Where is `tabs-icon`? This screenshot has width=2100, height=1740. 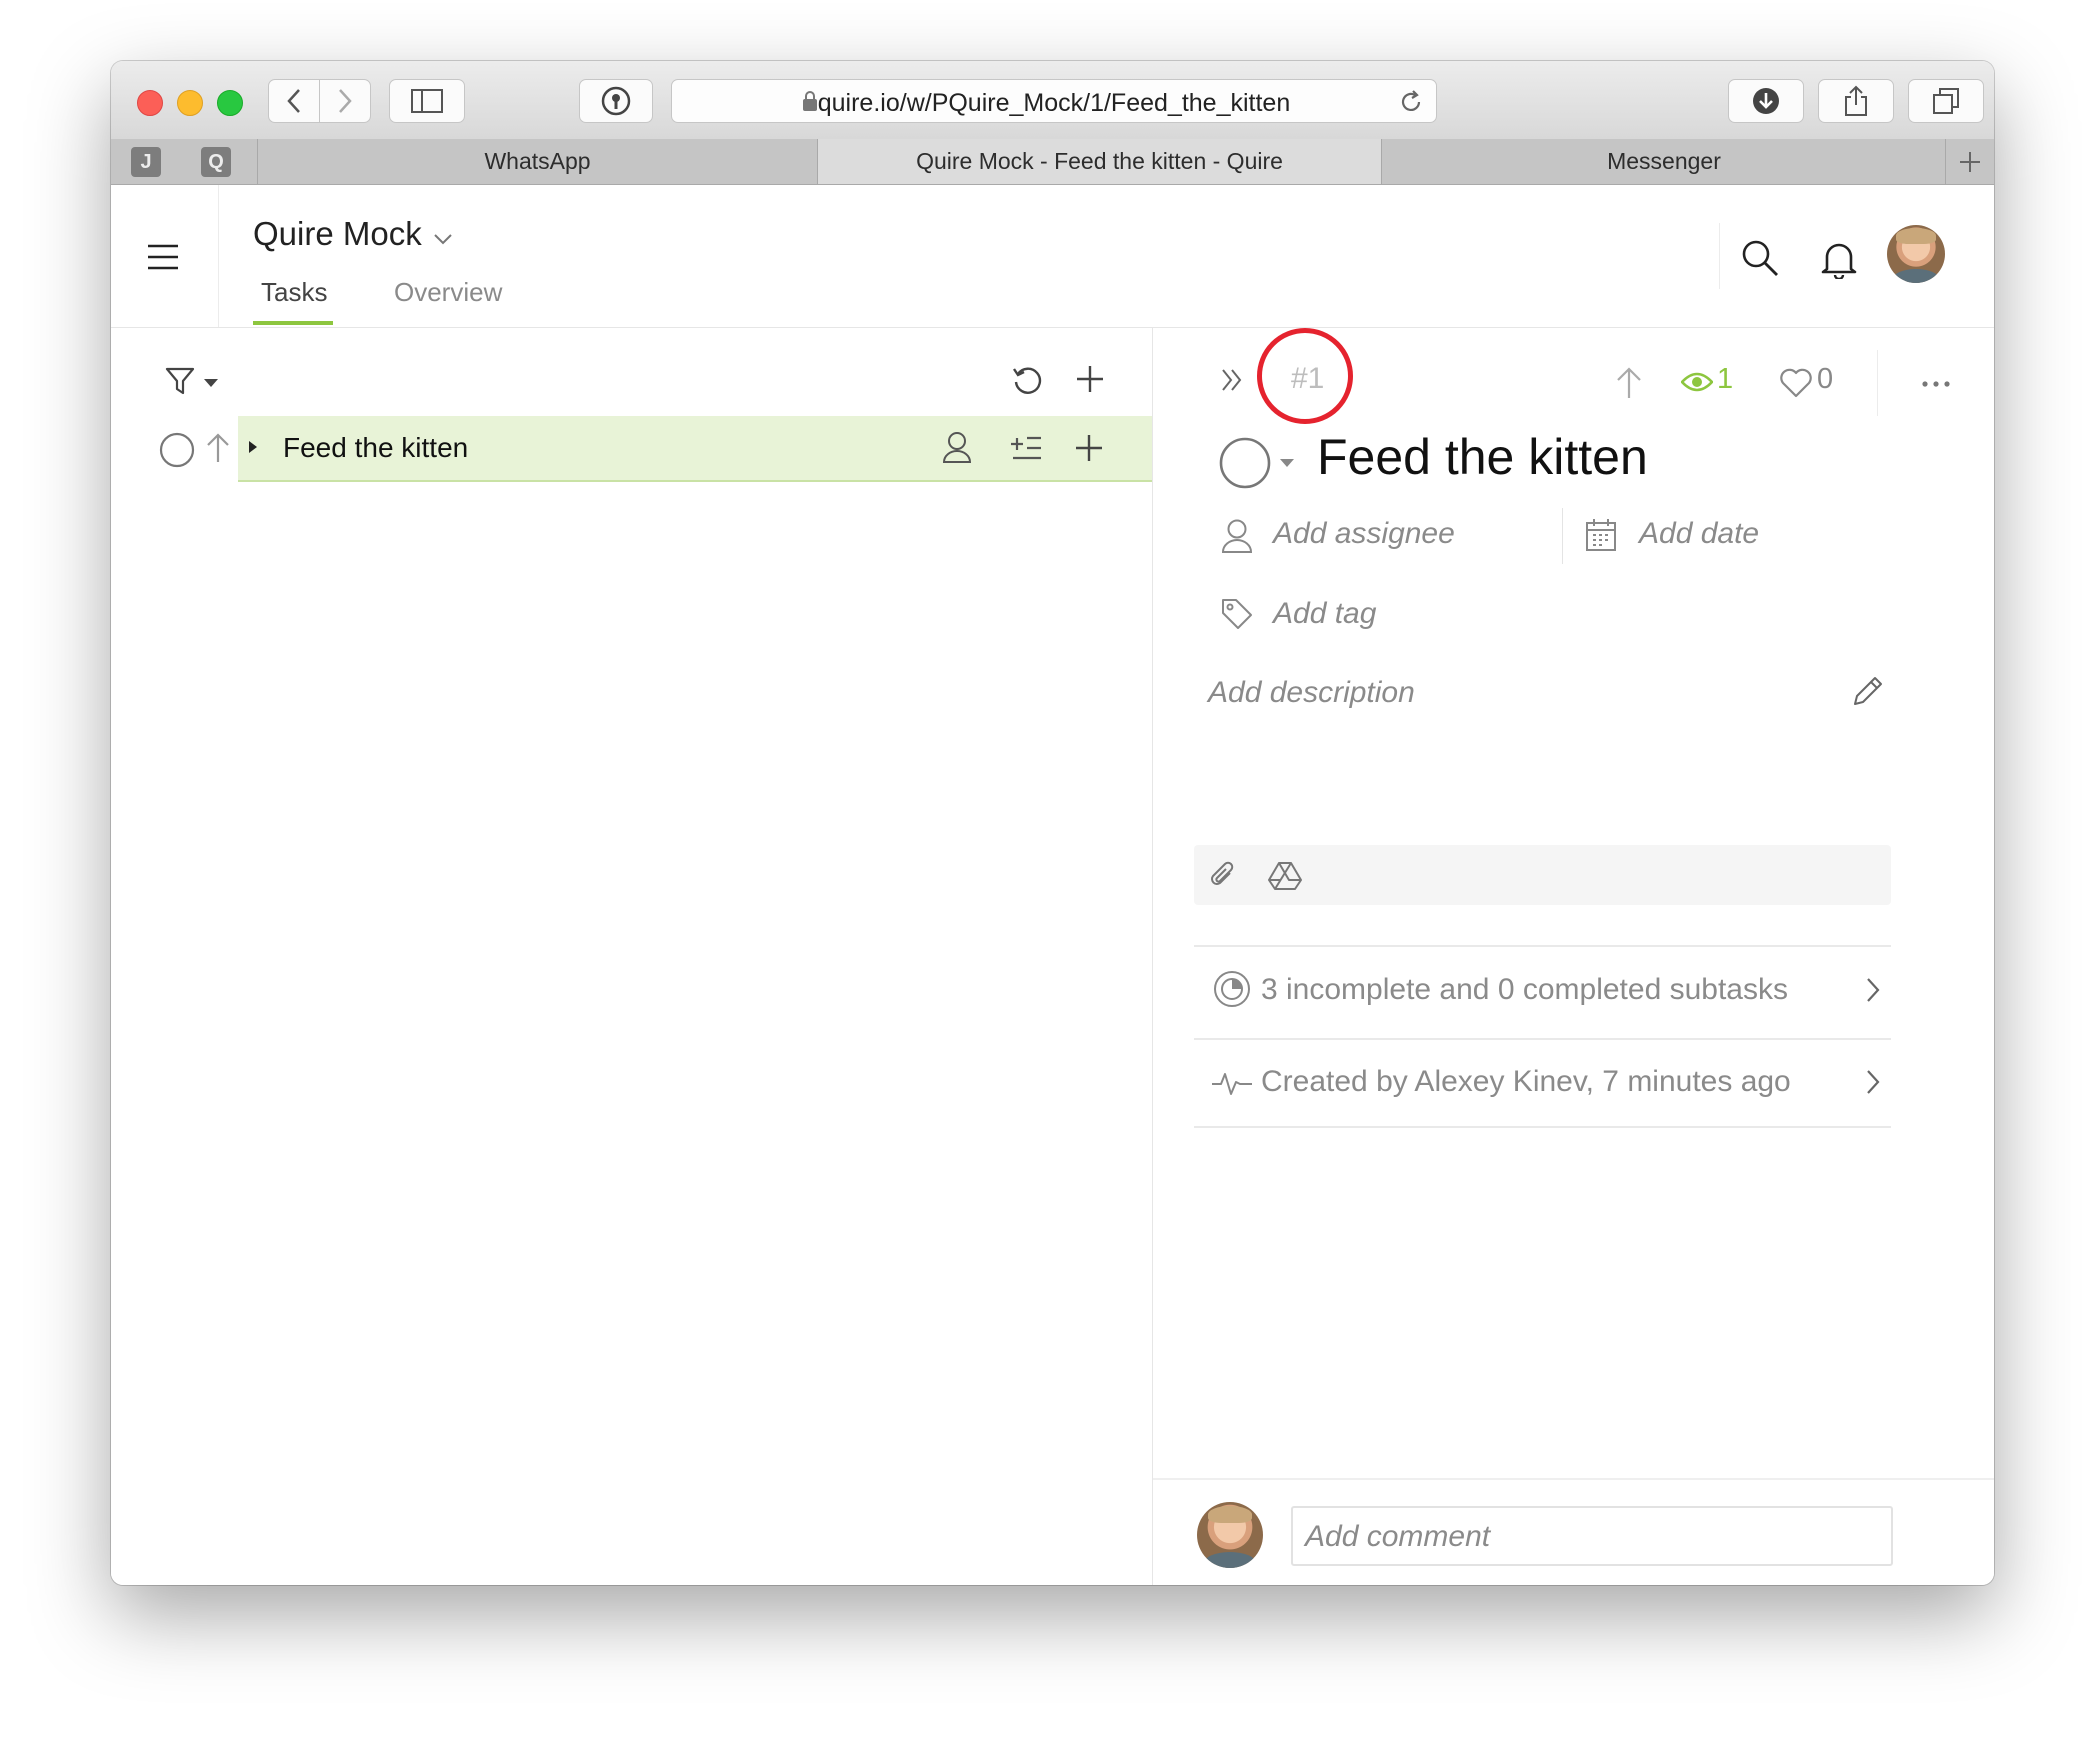
tabs-icon is located at coordinates (1946, 101).